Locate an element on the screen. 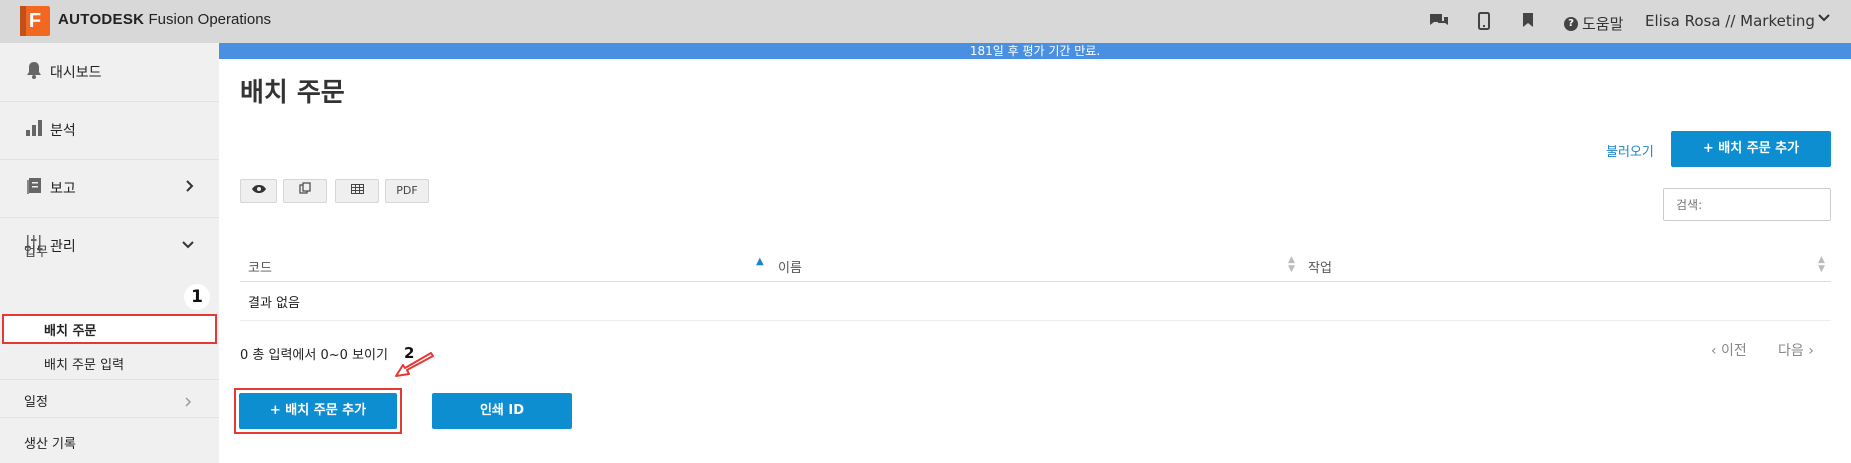 This screenshot has width=1851, height=463. table-header: 코드 ▲ 이름 ▲ ▼ 작업 ▲ ▼ is located at coordinates (1035, 266).